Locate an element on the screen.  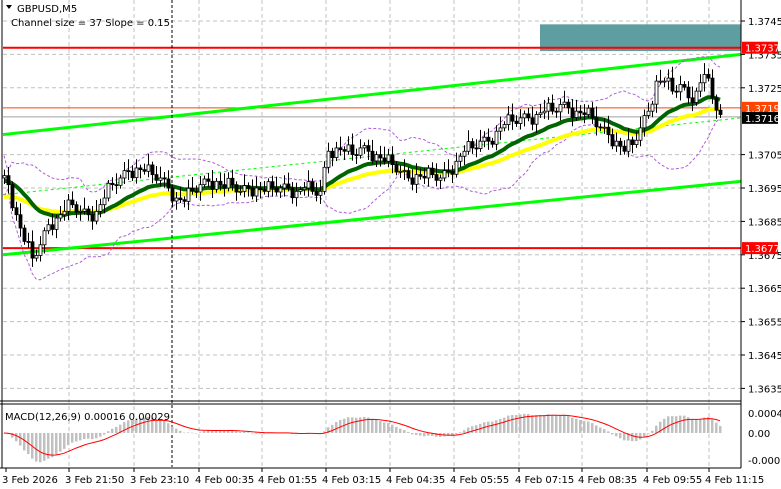
time-label: 4 Feb 04:35 is located at coordinates (415, 480).